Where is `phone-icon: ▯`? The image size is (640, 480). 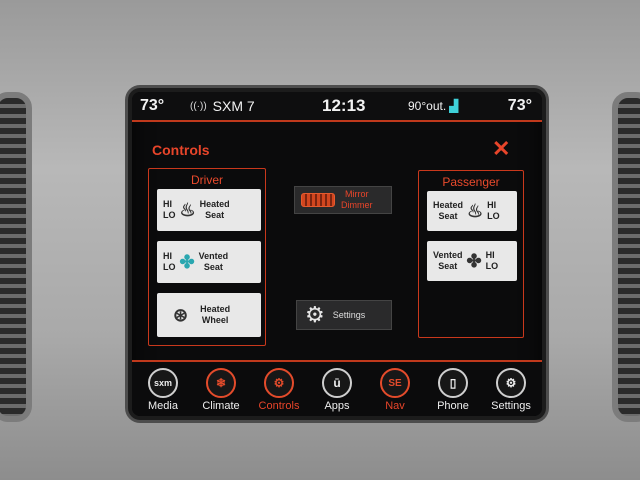
phone-icon: ▯ is located at coordinates (453, 383).